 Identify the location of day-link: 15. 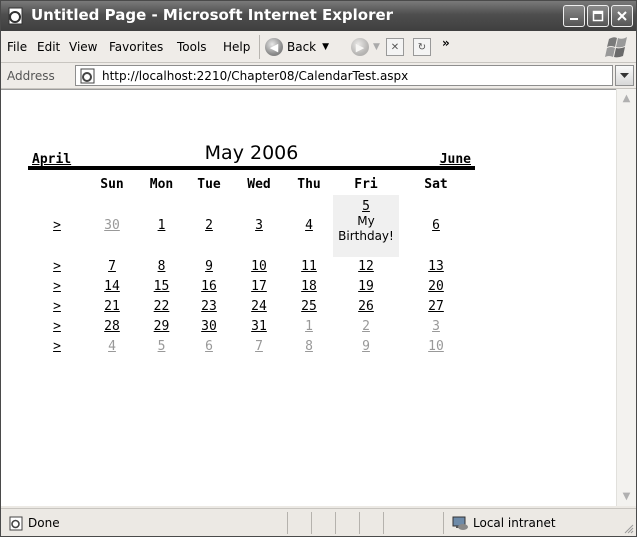
(162, 286).